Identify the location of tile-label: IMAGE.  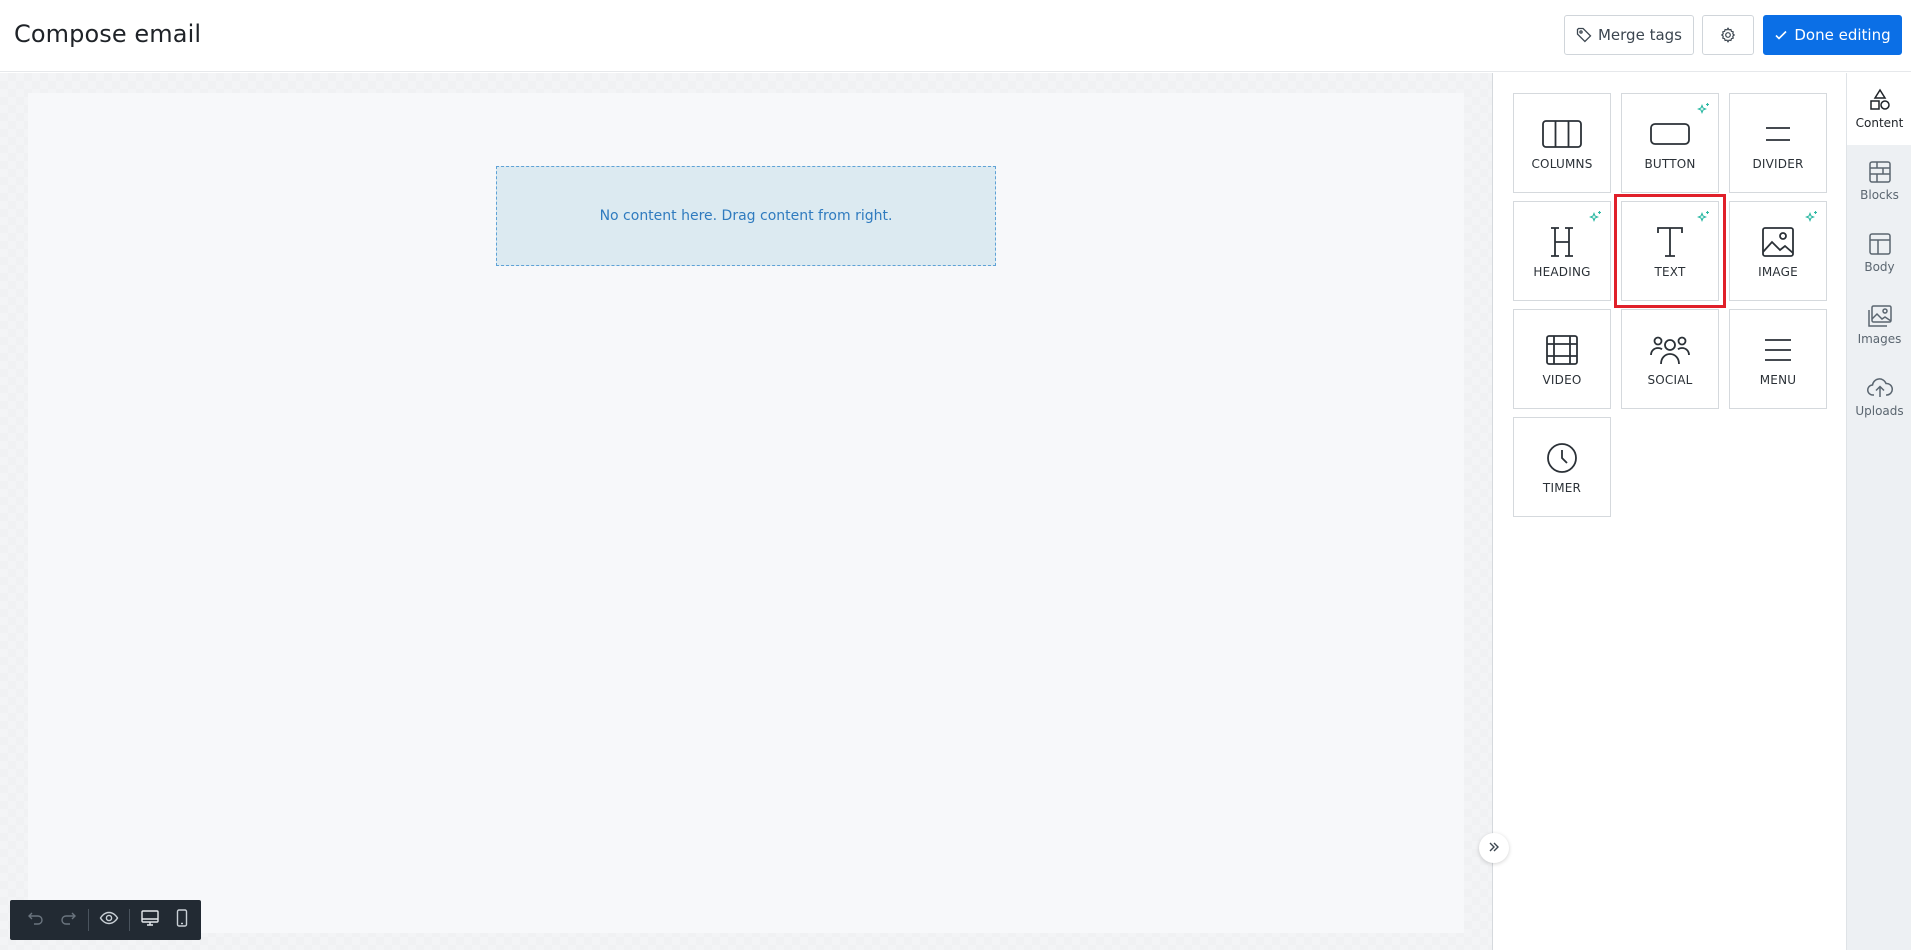
(1778, 272).